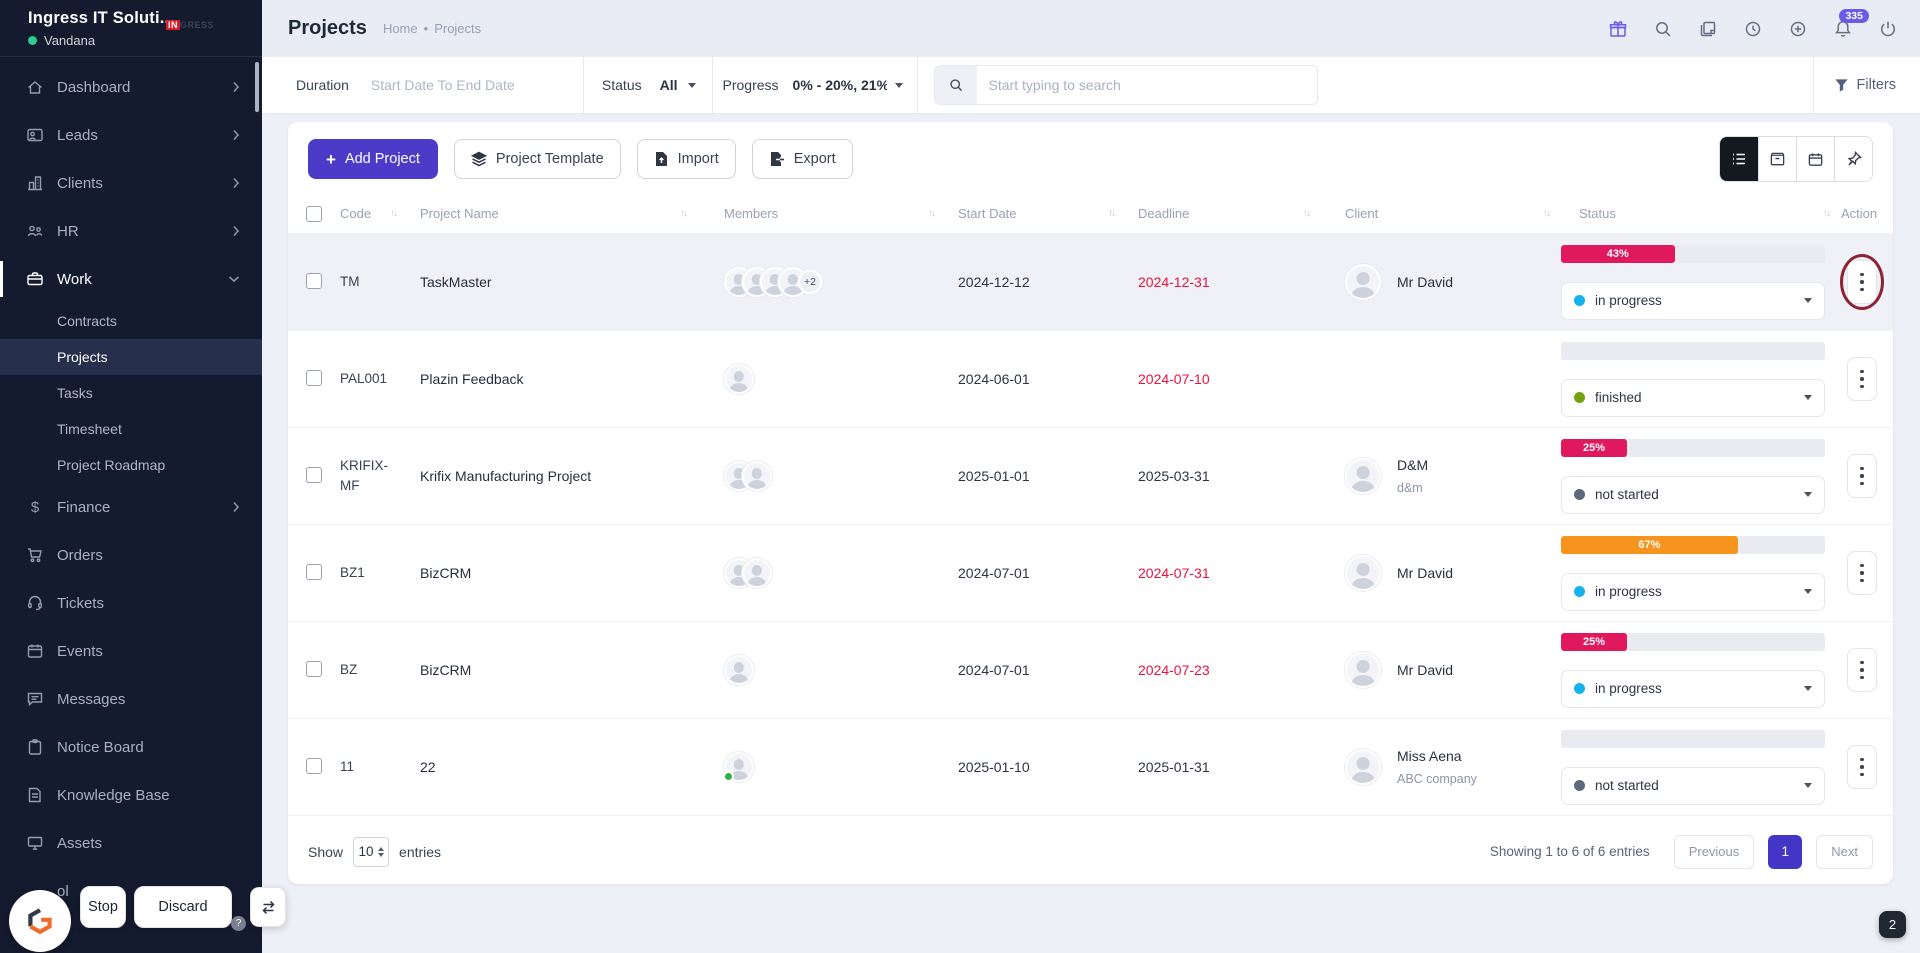 The image size is (1920, 953). Describe the element at coordinates (553, 767) in the screenshot. I see `project-name-link: 22` at that location.